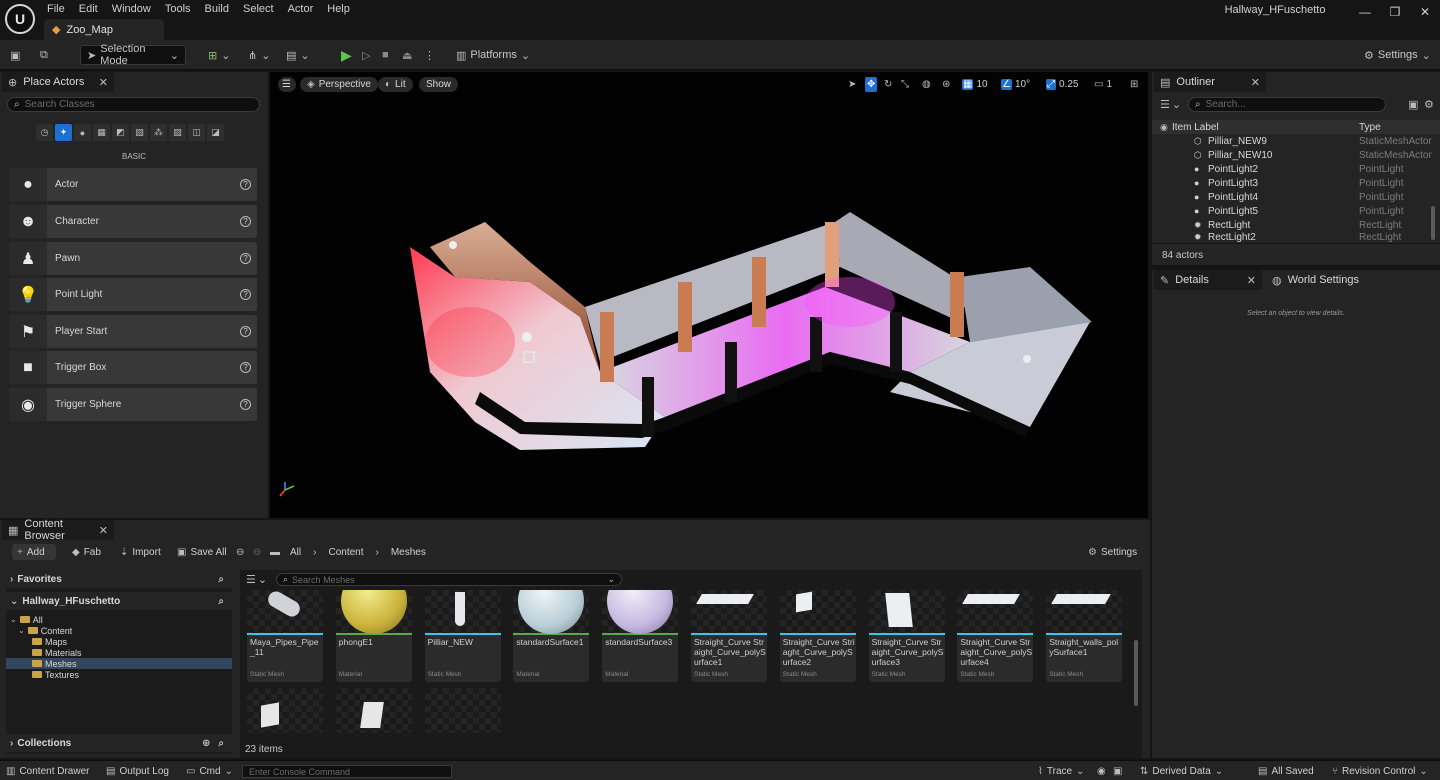  What do you see at coordinates (1195, 127) in the screenshot?
I see `col-item-label: Item Label` at bounding box center [1195, 127].